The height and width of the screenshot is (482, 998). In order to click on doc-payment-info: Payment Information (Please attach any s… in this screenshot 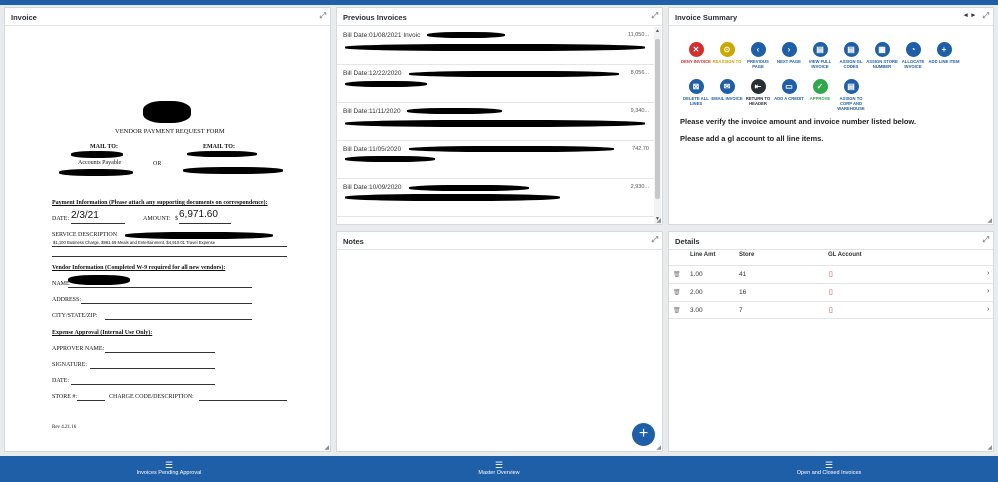, I will do `click(160, 203)`.